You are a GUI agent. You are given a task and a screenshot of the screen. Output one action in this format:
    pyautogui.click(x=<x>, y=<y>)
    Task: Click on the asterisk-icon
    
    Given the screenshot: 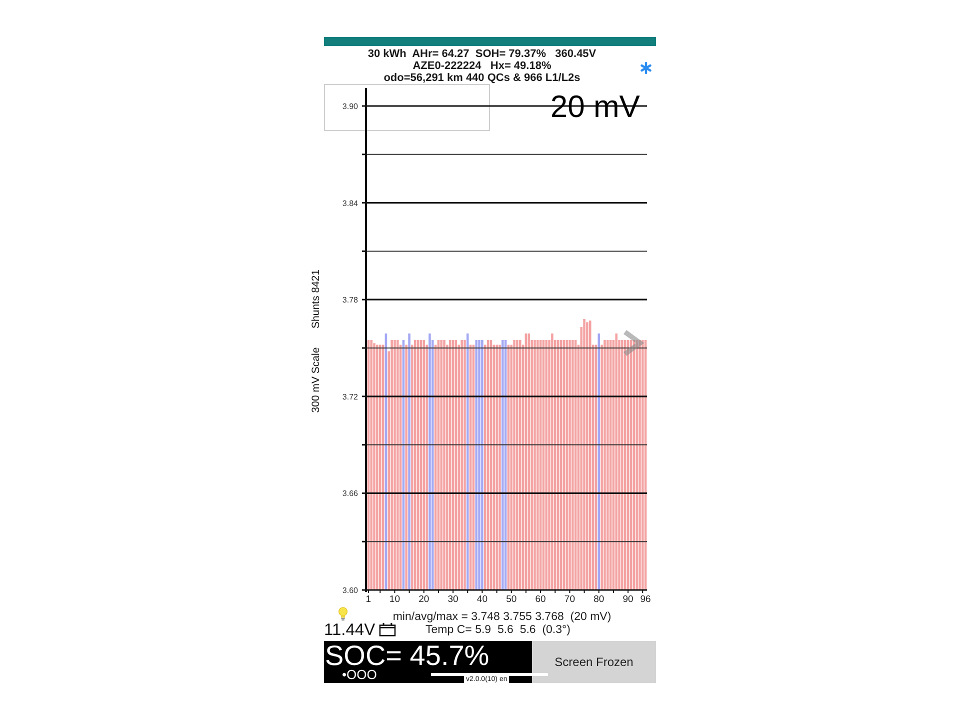 What is the action you would take?
    pyautogui.click(x=646, y=68)
    